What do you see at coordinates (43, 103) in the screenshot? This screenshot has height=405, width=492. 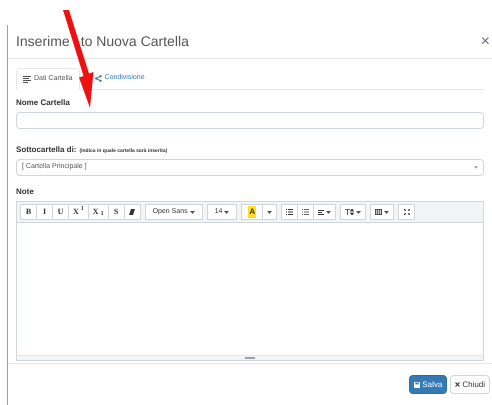 I see `field-label: Nome Cartella` at bounding box center [43, 103].